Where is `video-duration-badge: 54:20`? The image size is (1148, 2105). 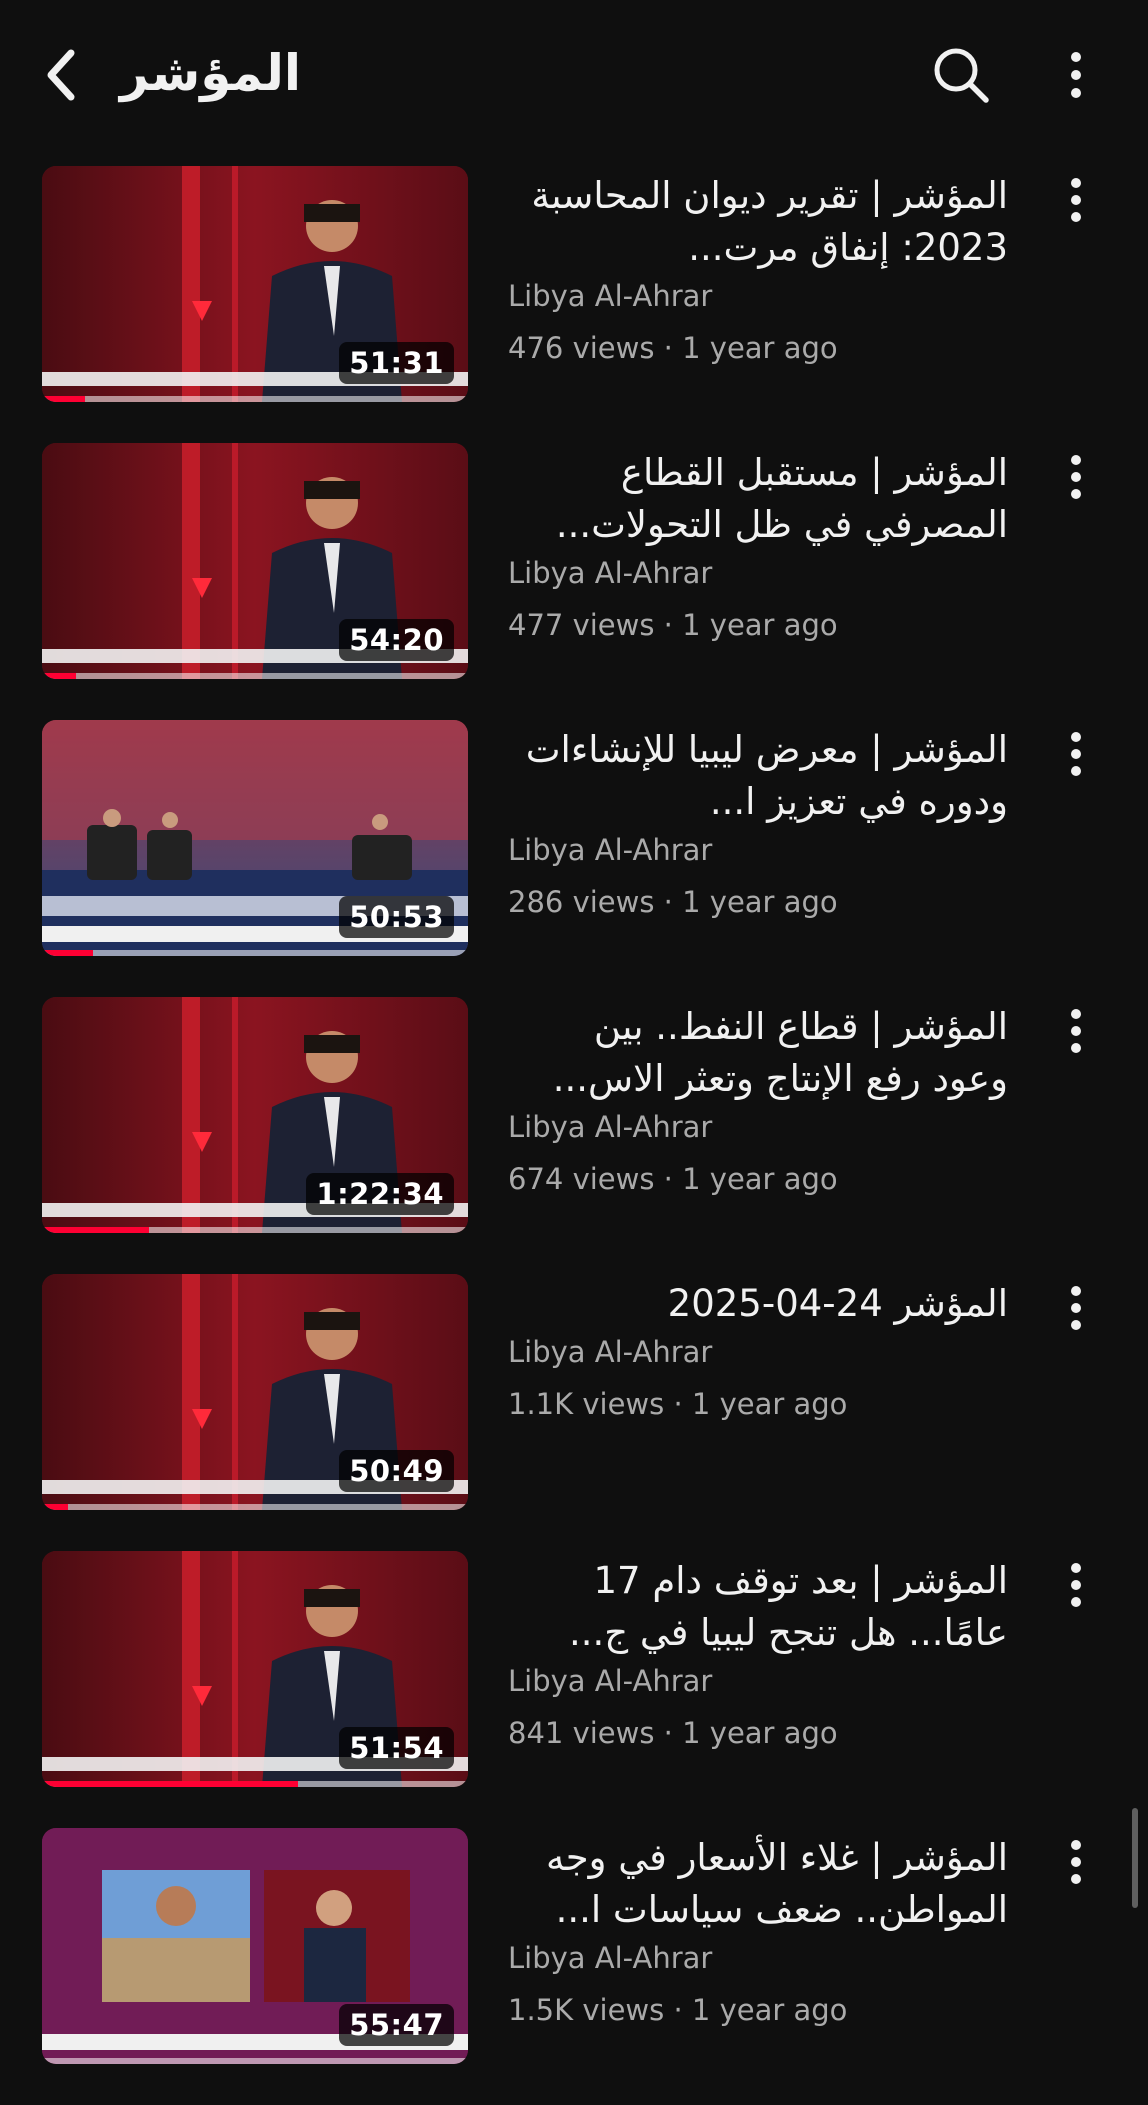
video-duration-badge: 54:20 is located at coordinates (396, 640).